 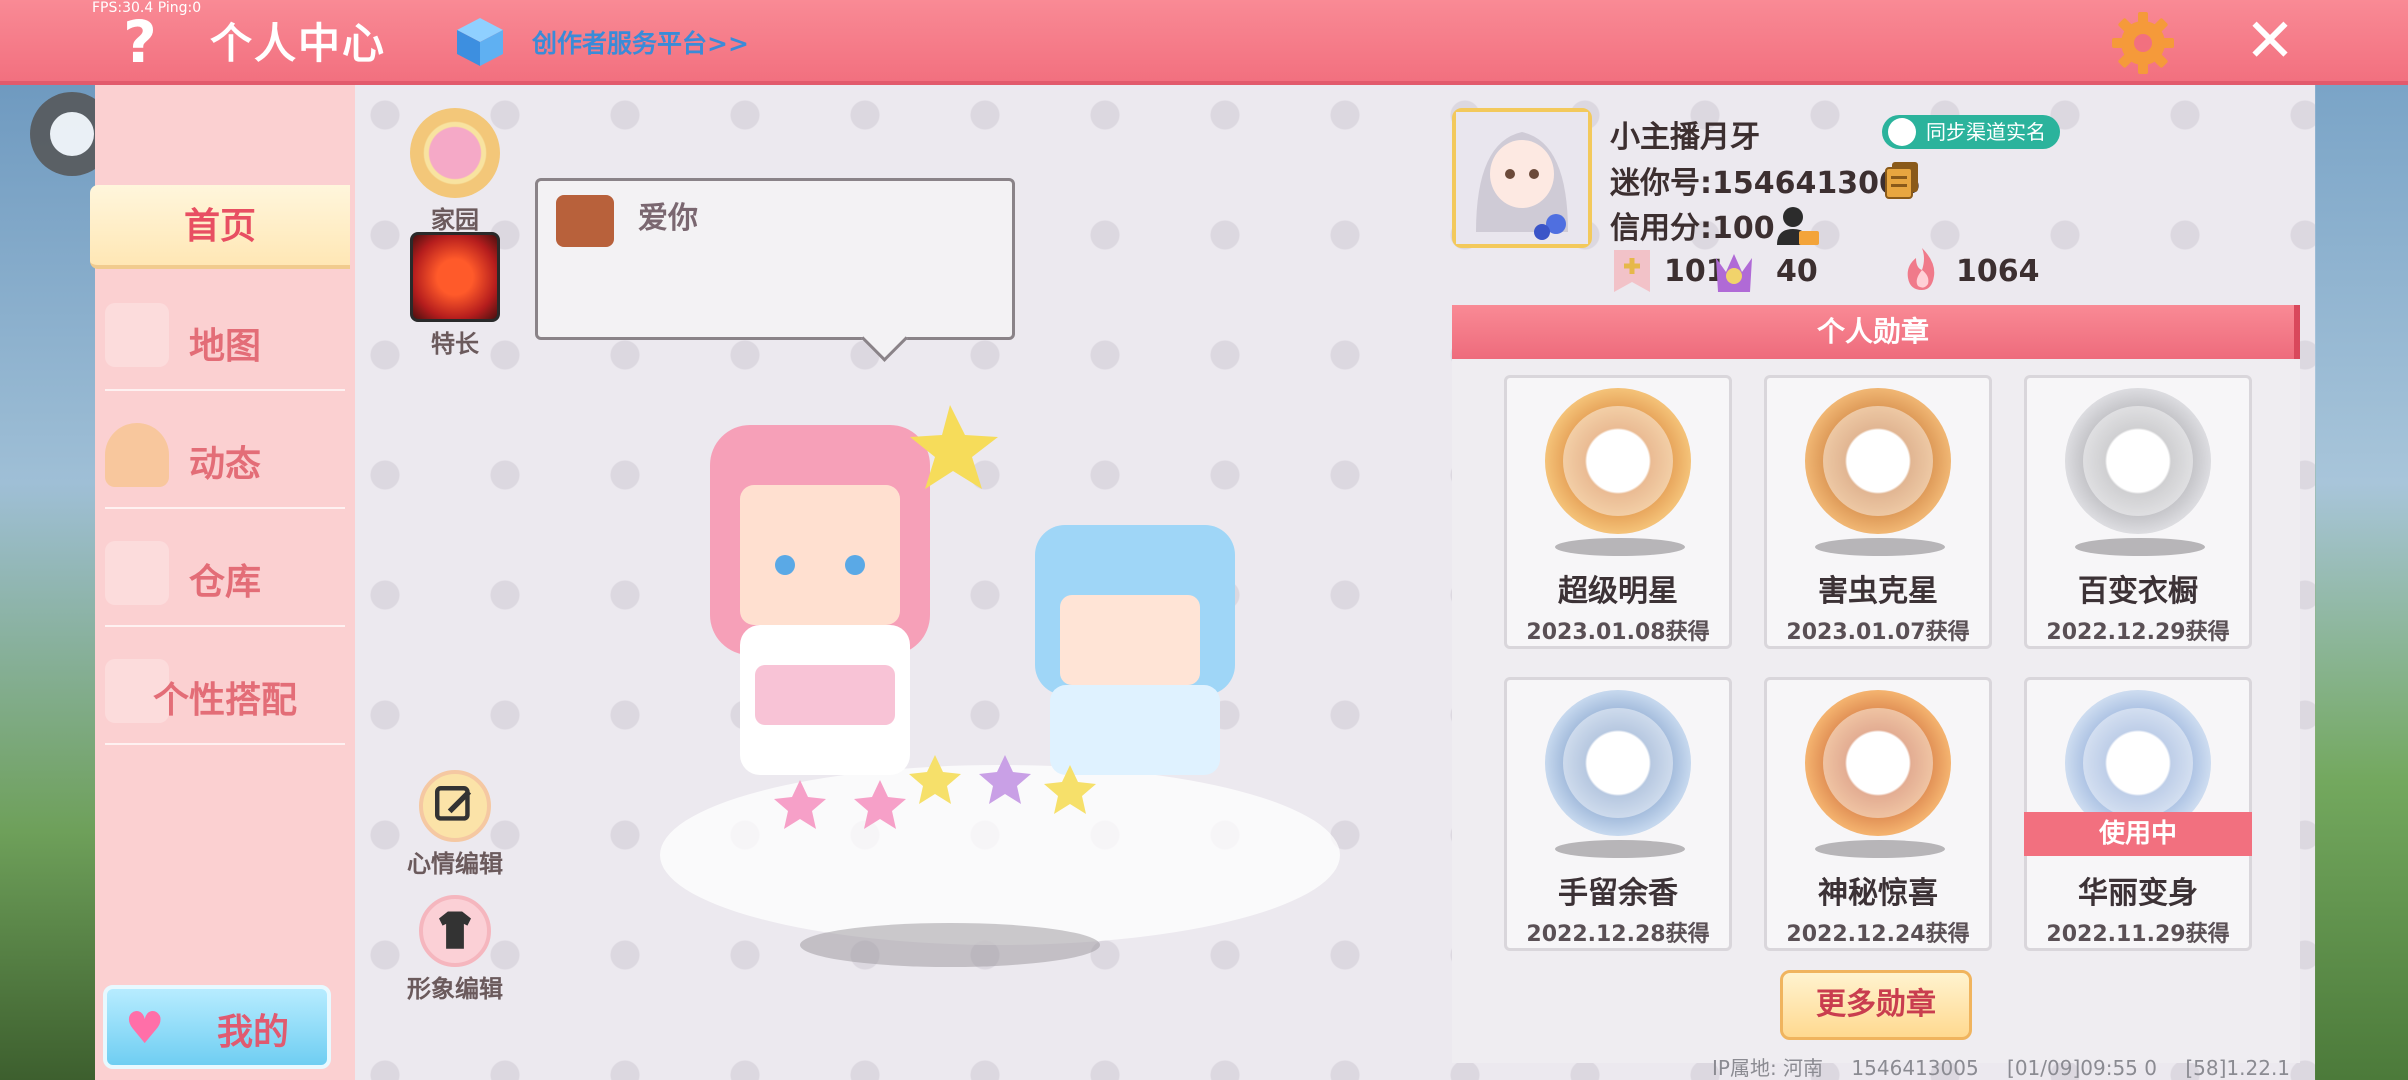 I want to click on character-scene, so click(x=1000, y=686).